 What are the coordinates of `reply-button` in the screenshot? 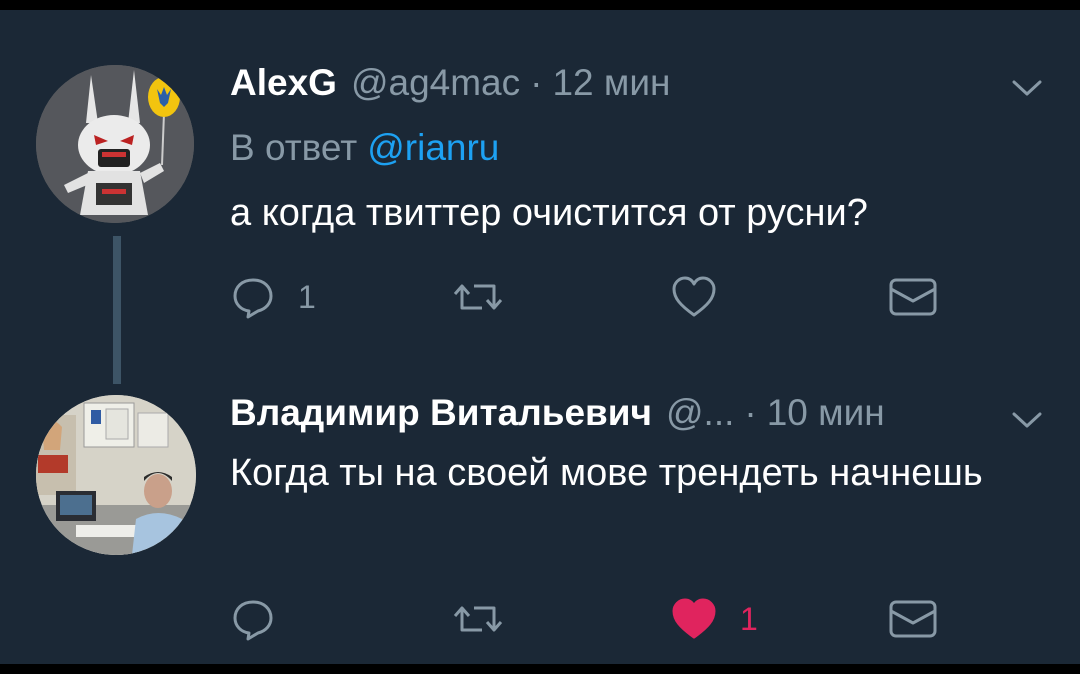 It's located at (264, 619).